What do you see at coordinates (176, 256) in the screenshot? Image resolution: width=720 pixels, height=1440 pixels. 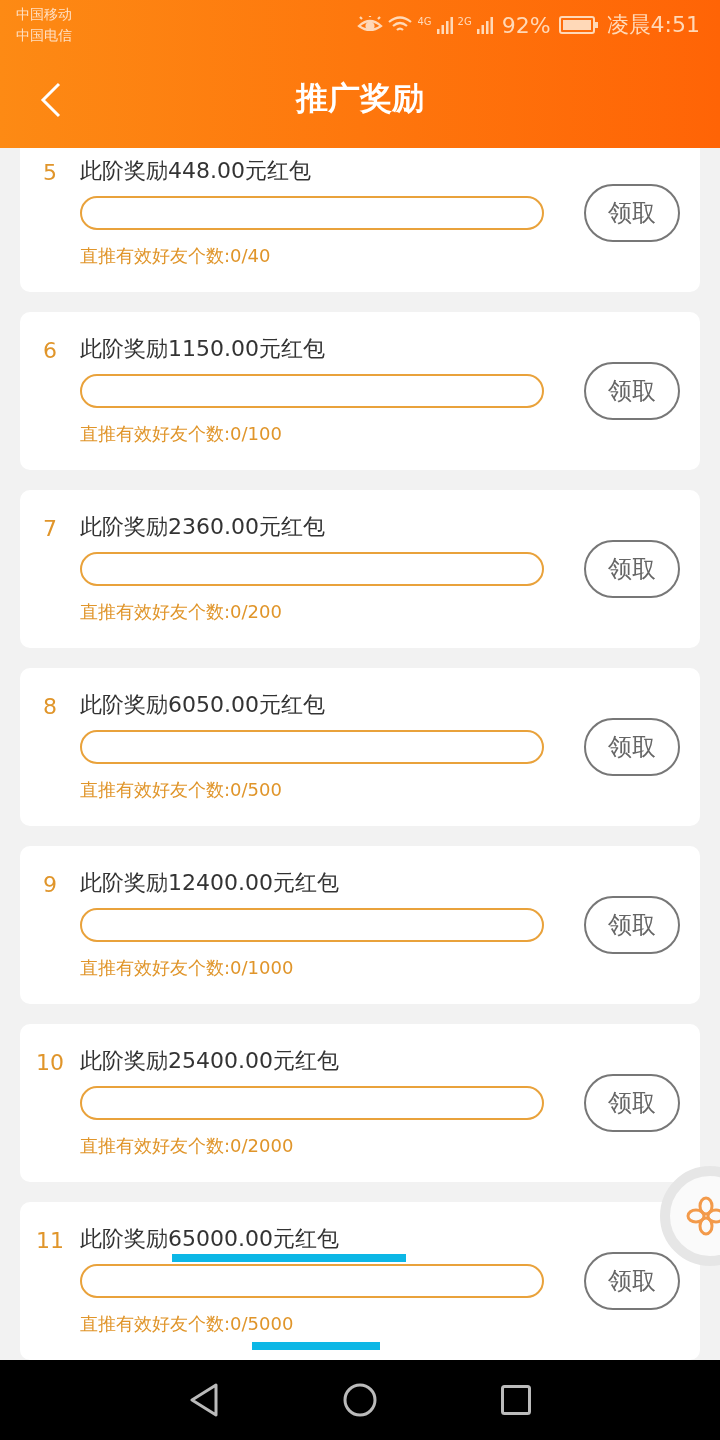 I see `friend-count: 直推有效好友个数:0/40` at bounding box center [176, 256].